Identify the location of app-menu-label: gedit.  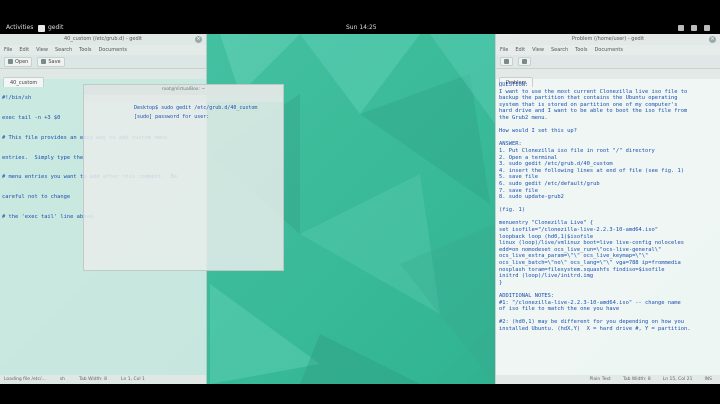
(56, 27).